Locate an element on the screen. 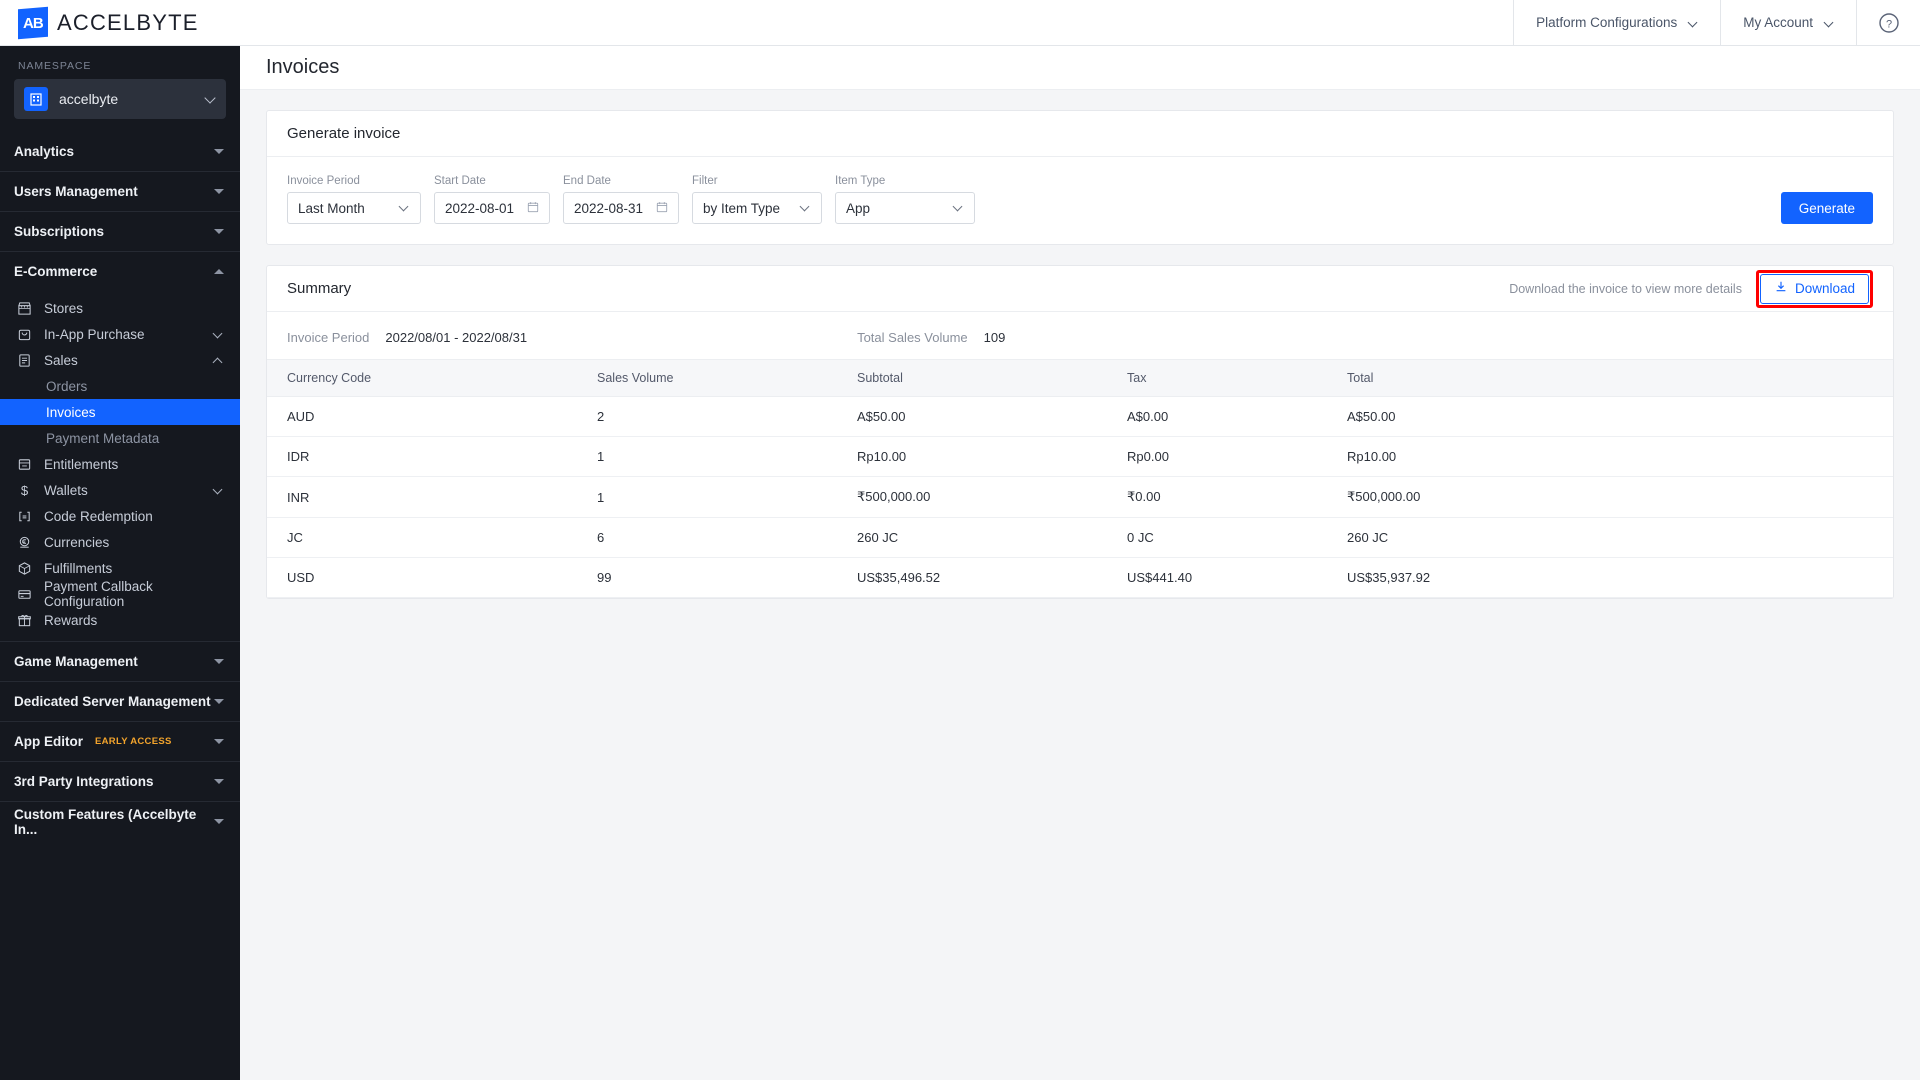 The image size is (1920, 1080). entitlement-icon is located at coordinates (24, 464).